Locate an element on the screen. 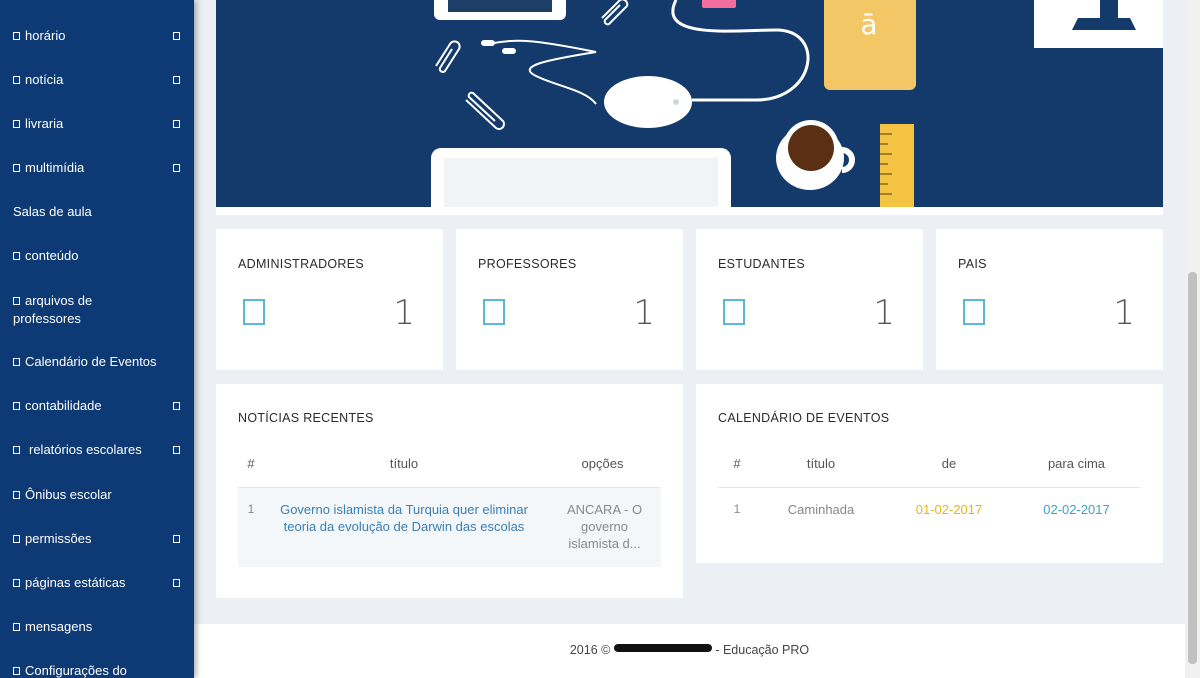 Image resolution: width=1200 pixels, height=678 pixels. column-header: de is located at coordinates (949, 464).